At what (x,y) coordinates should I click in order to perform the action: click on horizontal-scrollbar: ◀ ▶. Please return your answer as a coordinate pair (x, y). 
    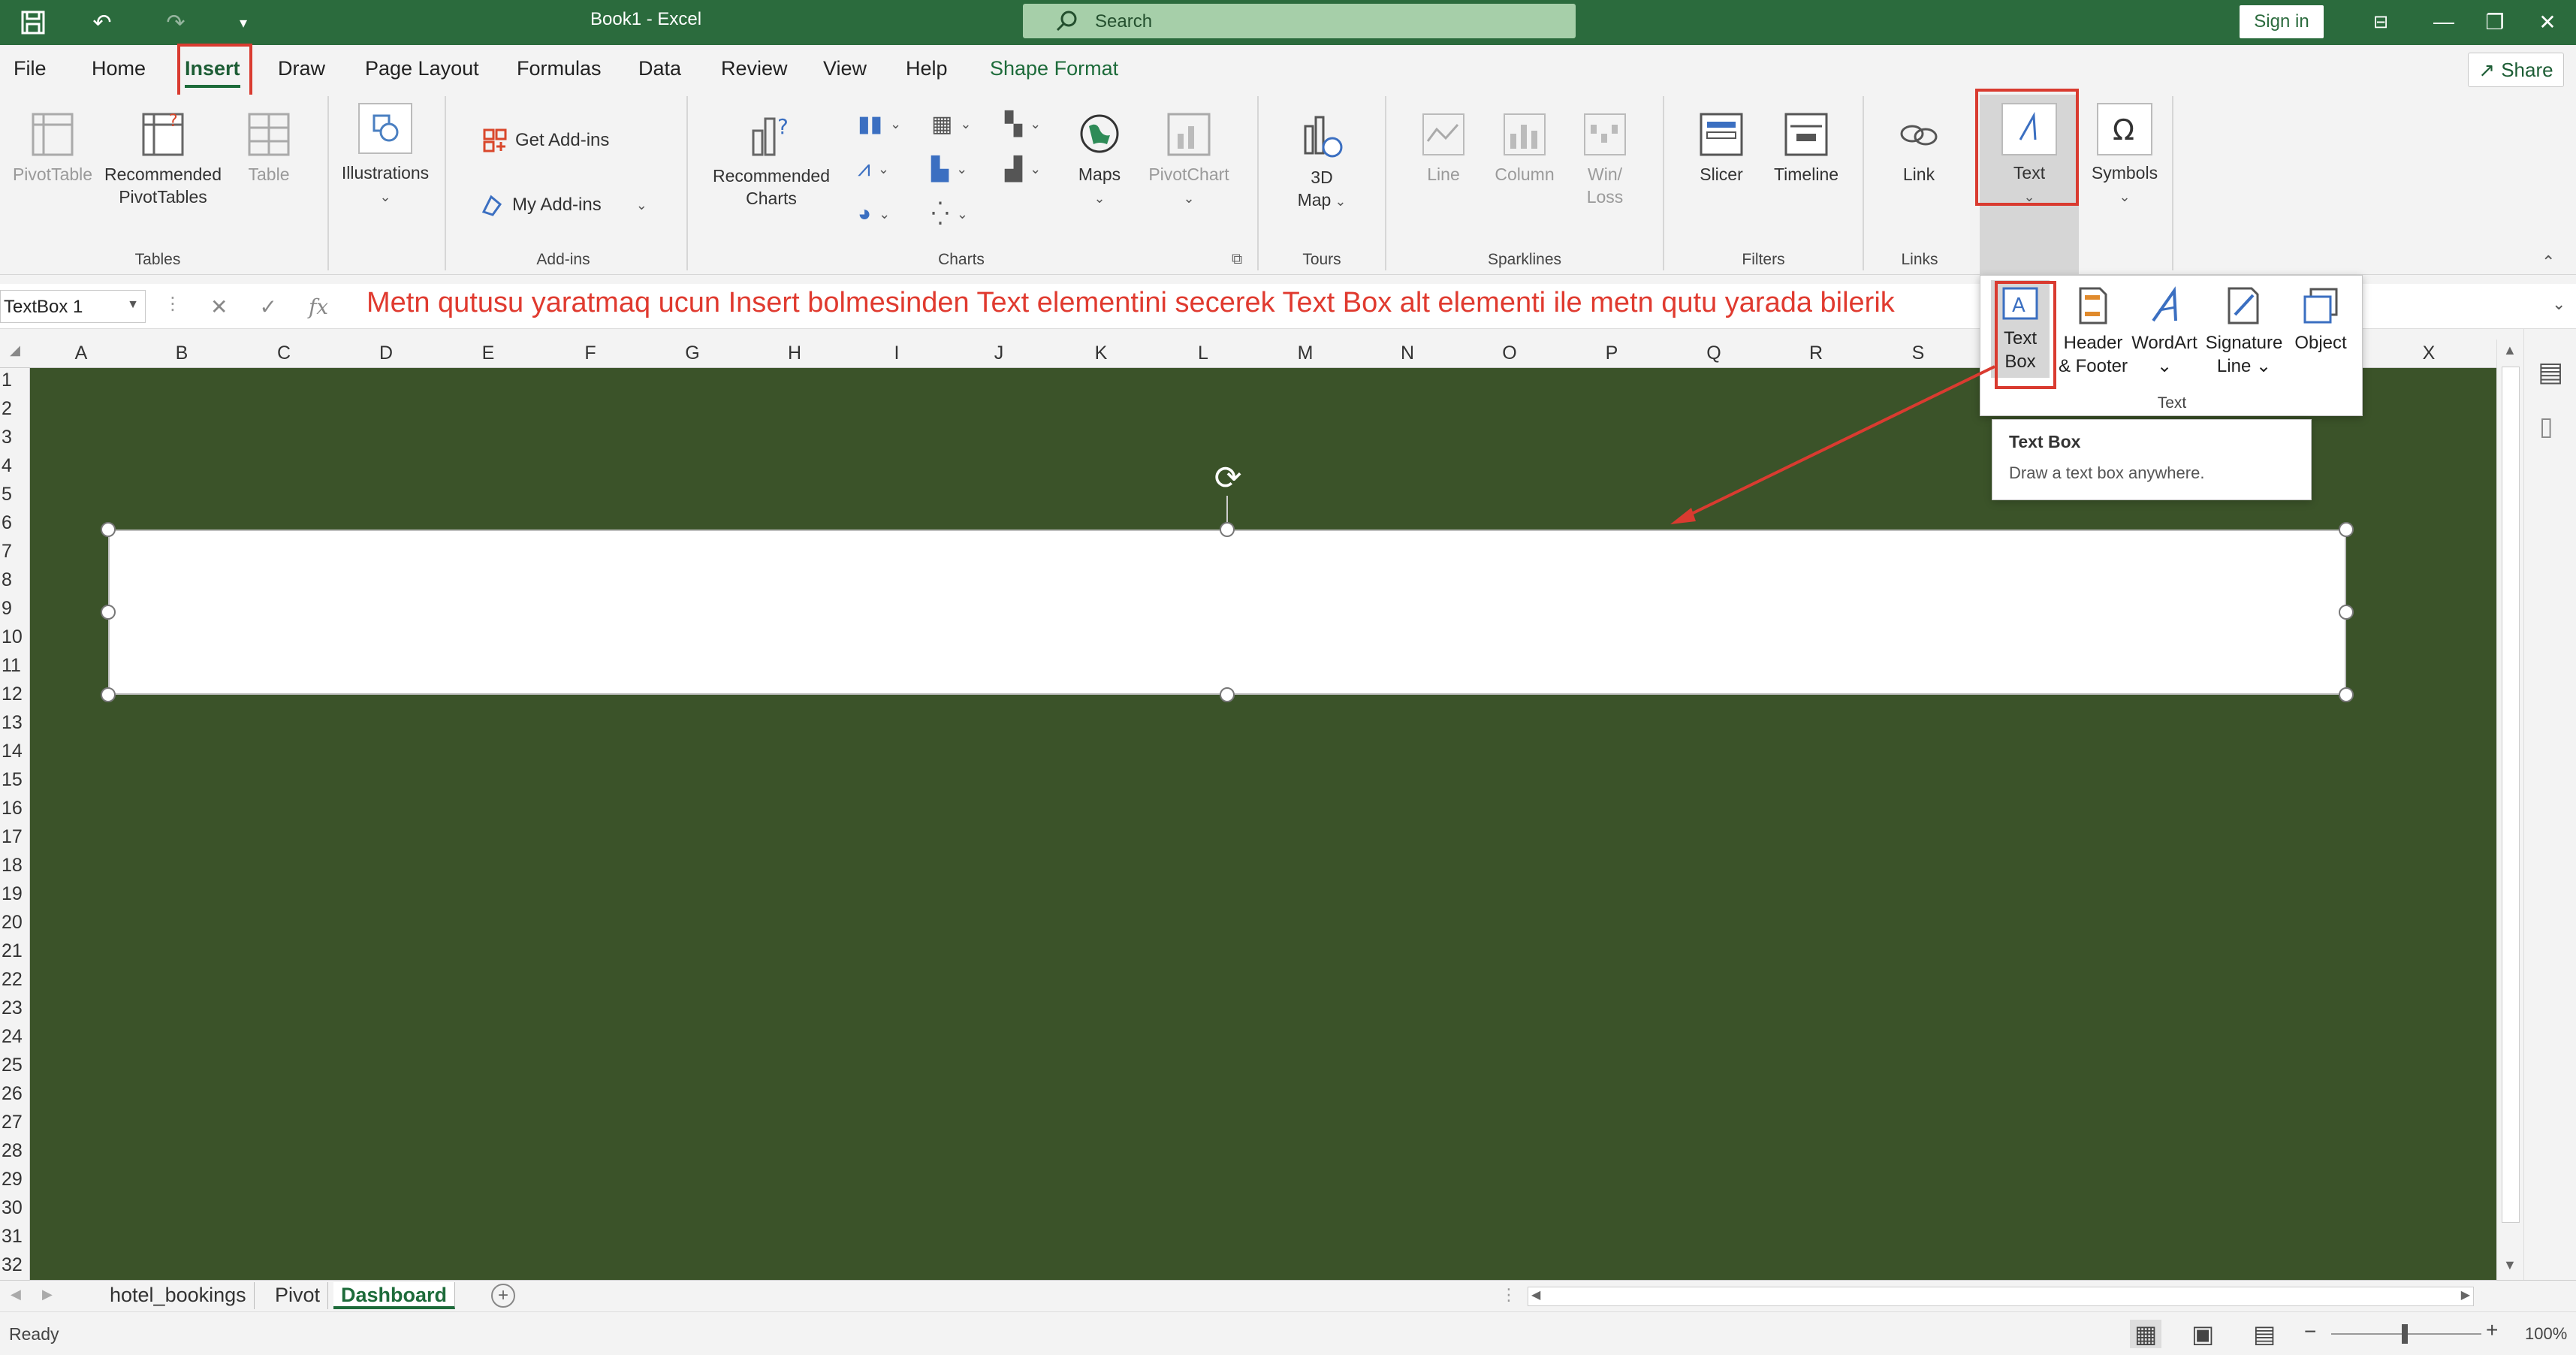
    Looking at the image, I should click on (2001, 1296).